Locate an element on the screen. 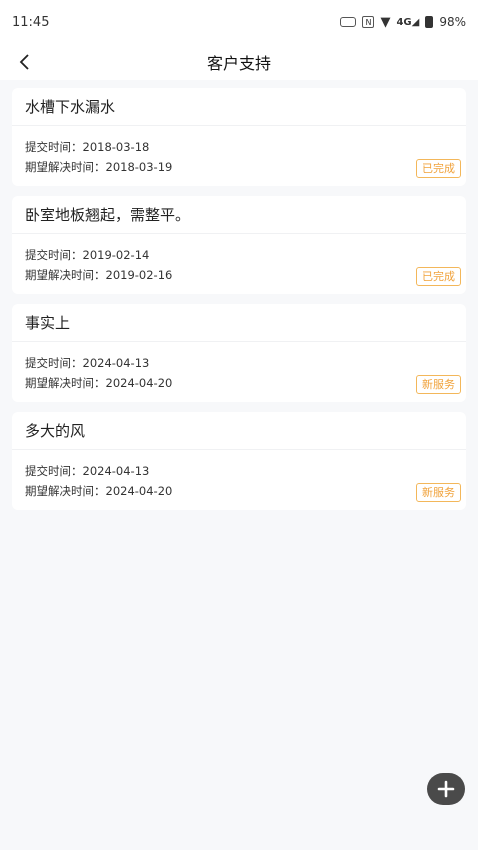  battery-icon is located at coordinates (429, 22).